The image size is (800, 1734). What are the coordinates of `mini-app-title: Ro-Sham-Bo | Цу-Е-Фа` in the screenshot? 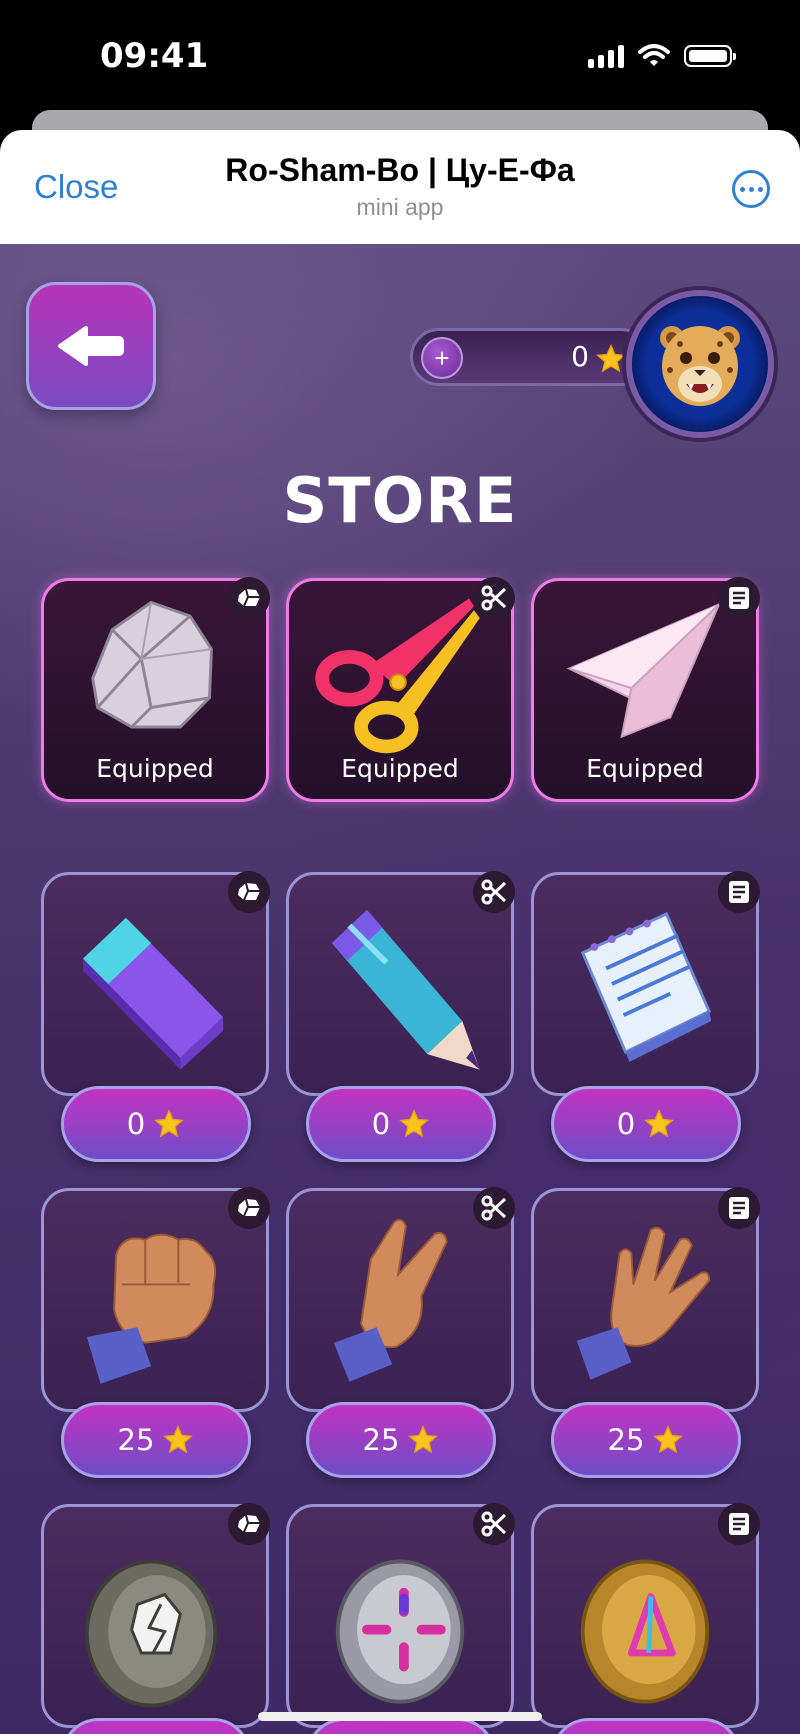 It's located at (400, 170).